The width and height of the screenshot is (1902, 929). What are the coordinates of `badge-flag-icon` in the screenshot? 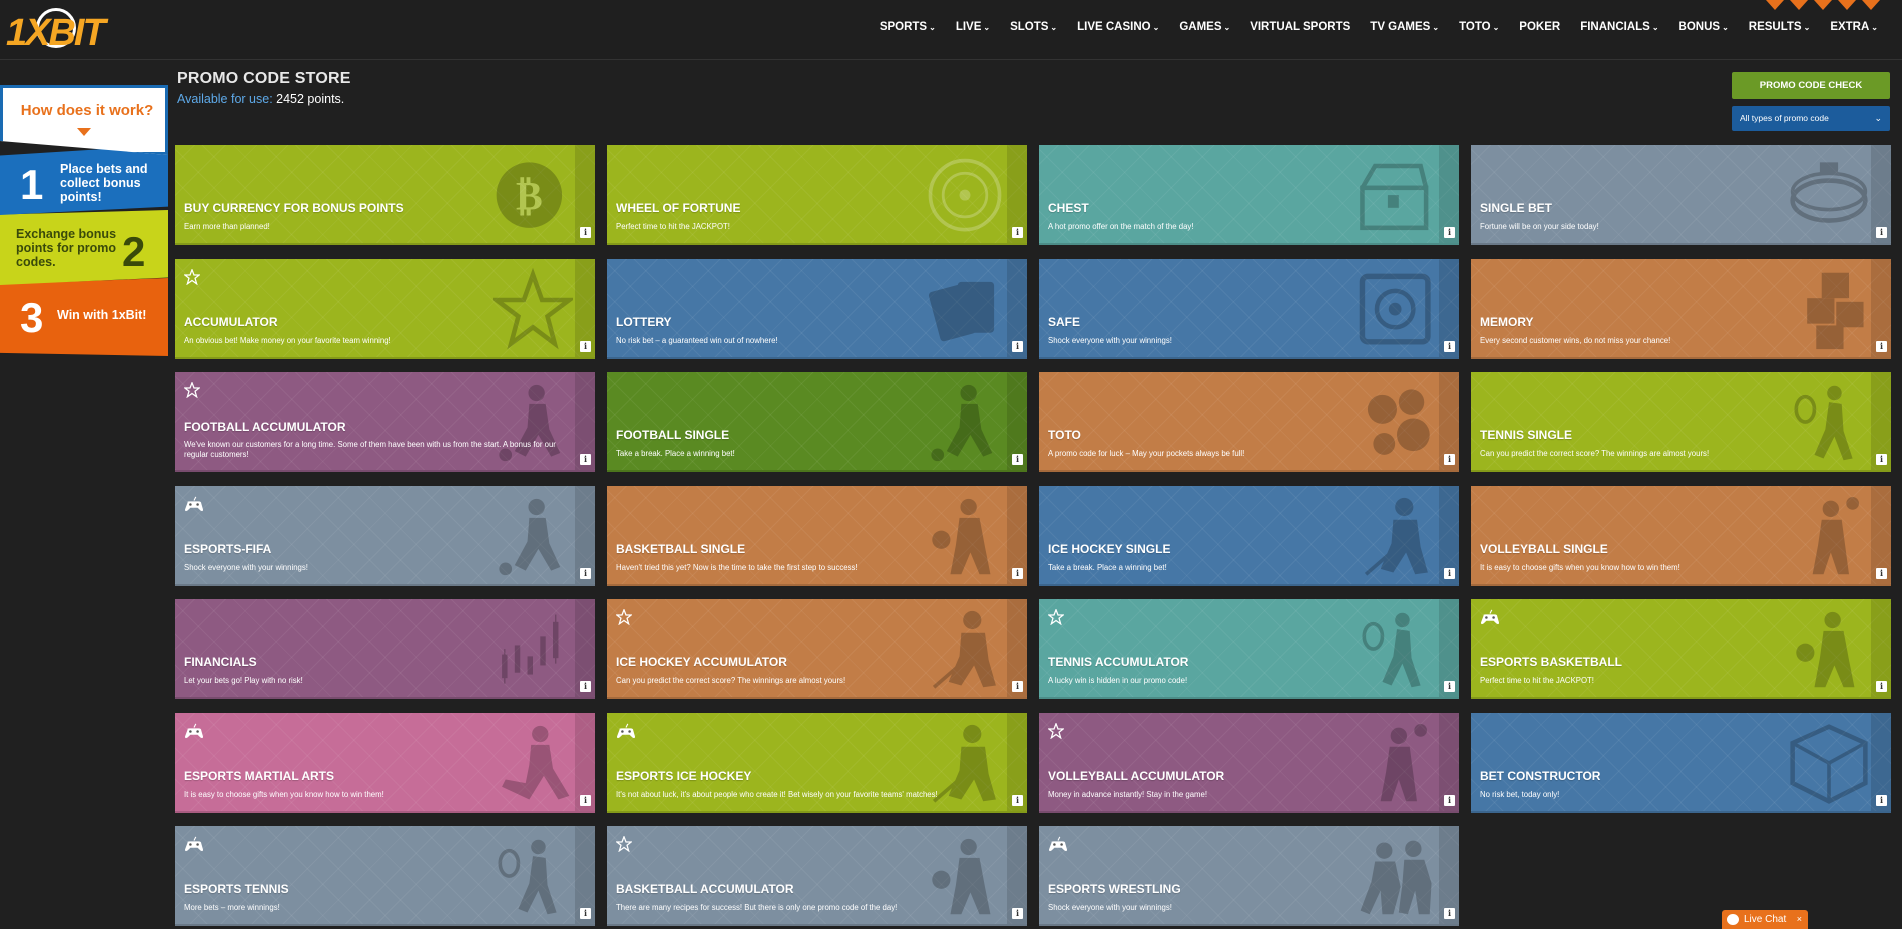 It's located at (1799, 5).